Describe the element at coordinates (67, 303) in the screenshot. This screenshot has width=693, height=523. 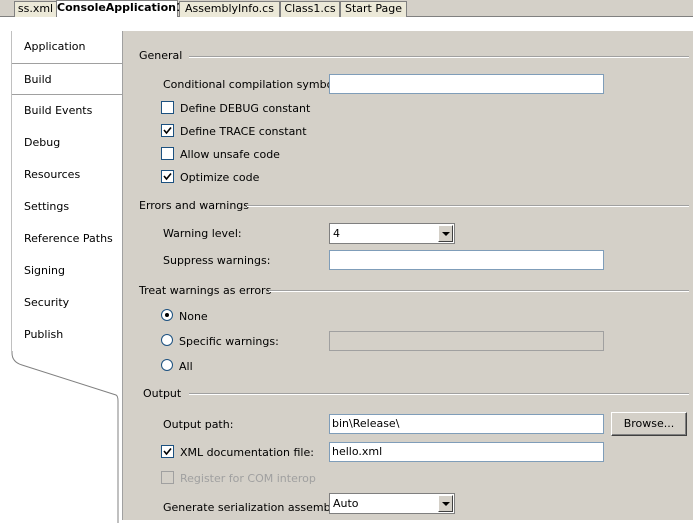
I see `nav-item-security: Security` at that location.